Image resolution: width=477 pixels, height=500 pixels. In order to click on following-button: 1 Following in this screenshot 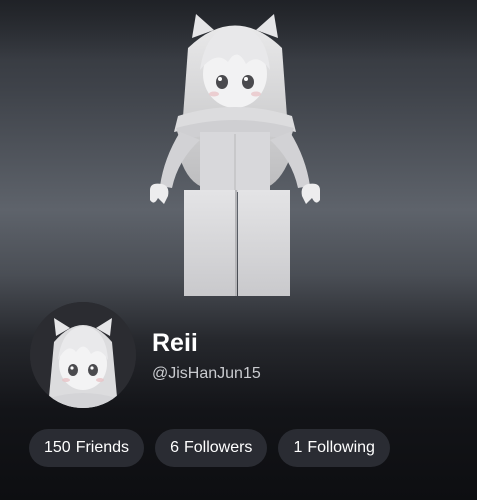, I will do `click(334, 448)`.